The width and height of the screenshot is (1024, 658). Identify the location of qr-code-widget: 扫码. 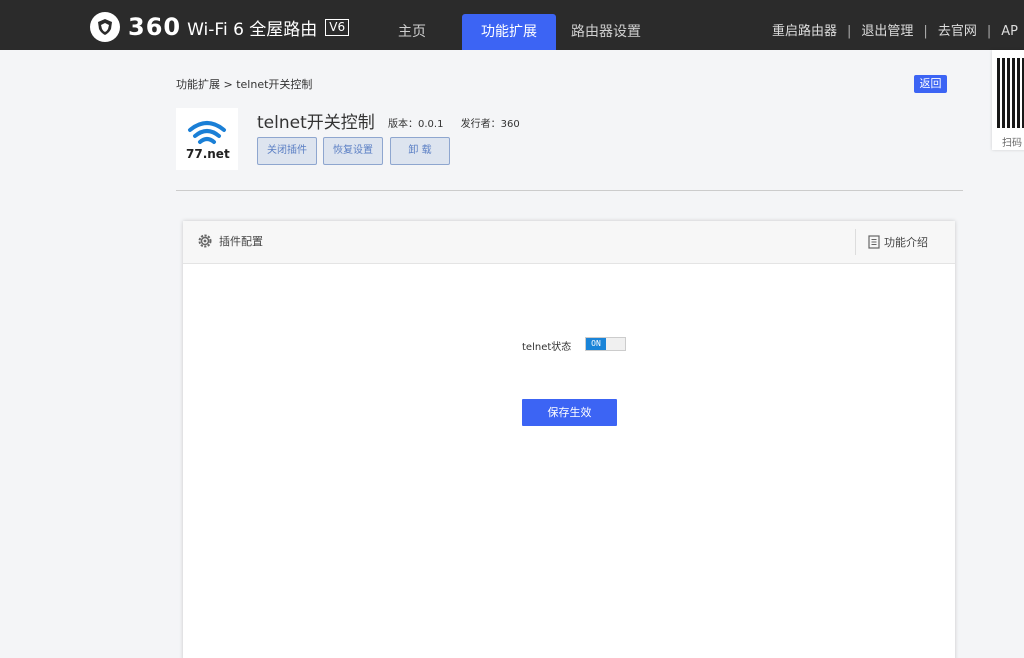
(1008, 100).